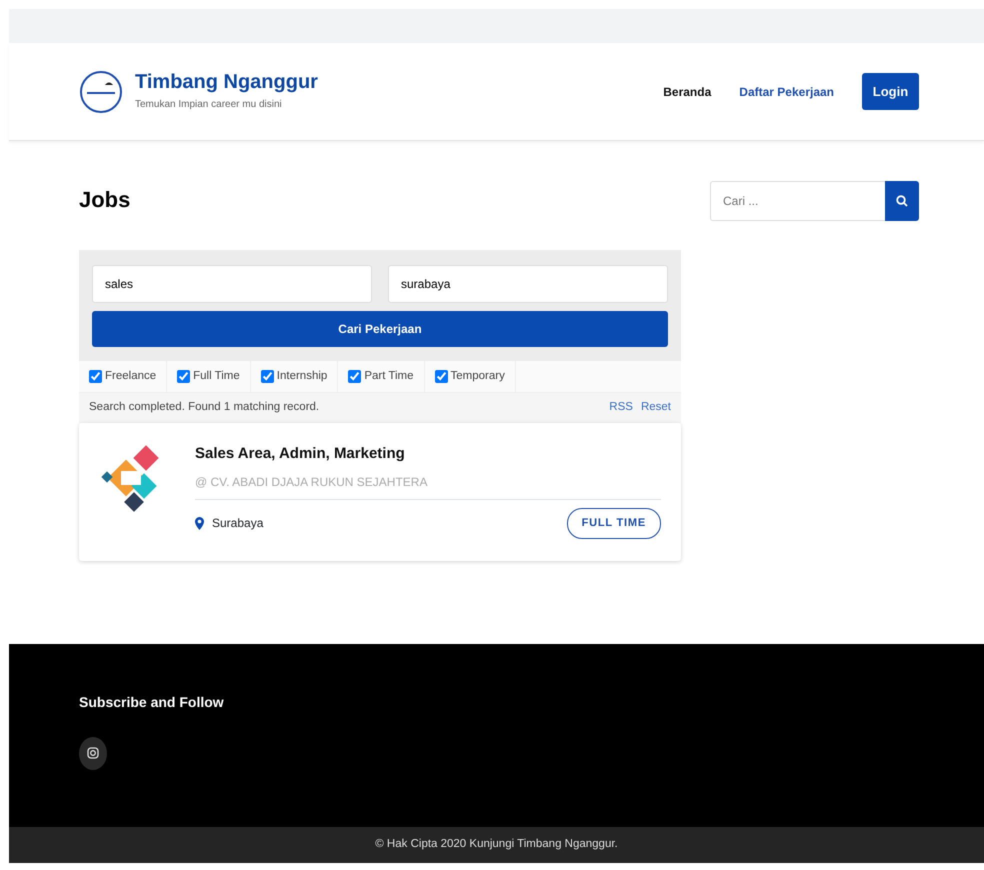 The width and height of the screenshot is (984, 870). What do you see at coordinates (226, 82) in the screenshot?
I see `site-title: Timbang Nganggur` at bounding box center [226, 82].